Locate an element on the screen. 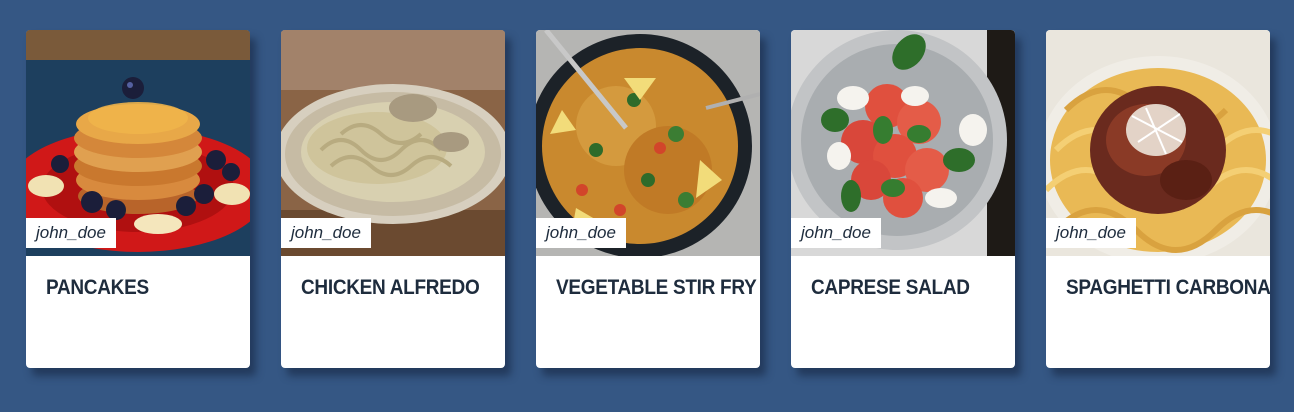  recipe-title: VEGETABLE STIR FRY is located at coordinates (656, 288).